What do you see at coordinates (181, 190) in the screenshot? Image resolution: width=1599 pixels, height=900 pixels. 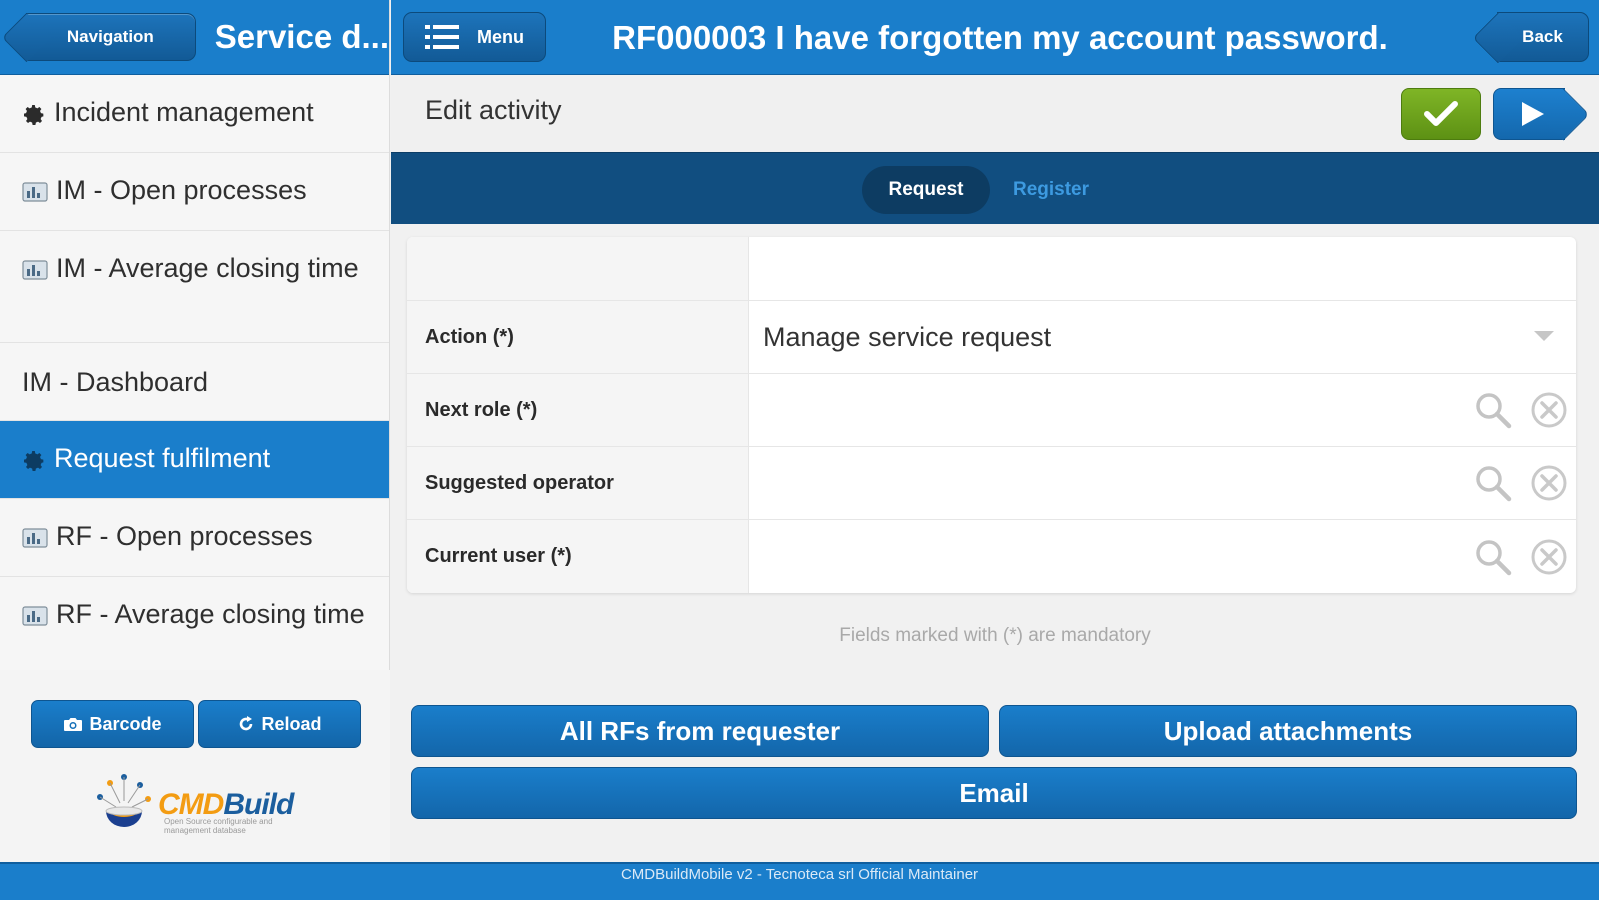 I see `nav-item-label: IM - Open processes` at bounding box center [181, 190].